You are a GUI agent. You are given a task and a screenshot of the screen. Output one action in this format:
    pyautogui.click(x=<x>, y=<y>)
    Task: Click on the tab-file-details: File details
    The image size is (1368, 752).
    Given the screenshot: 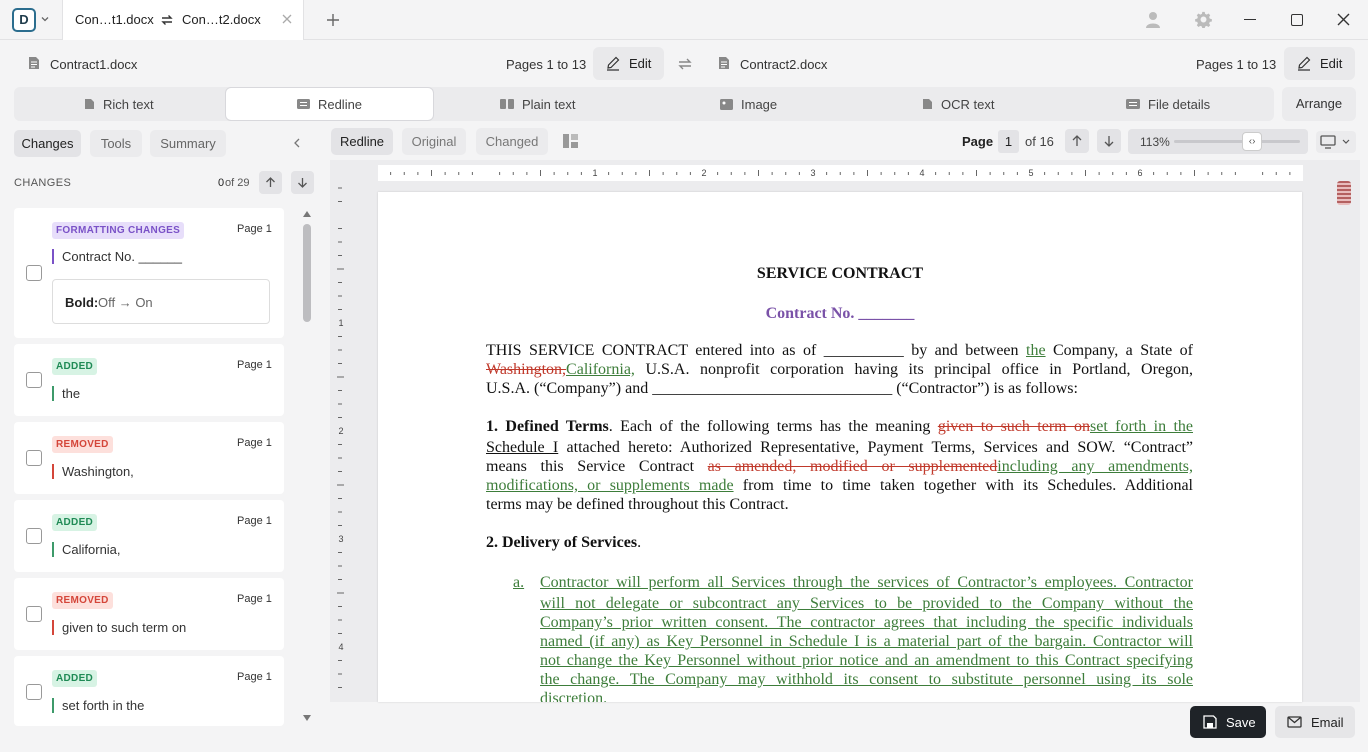 What is the action you would take?
    pyautogui.click(x=1168, y=104)
    